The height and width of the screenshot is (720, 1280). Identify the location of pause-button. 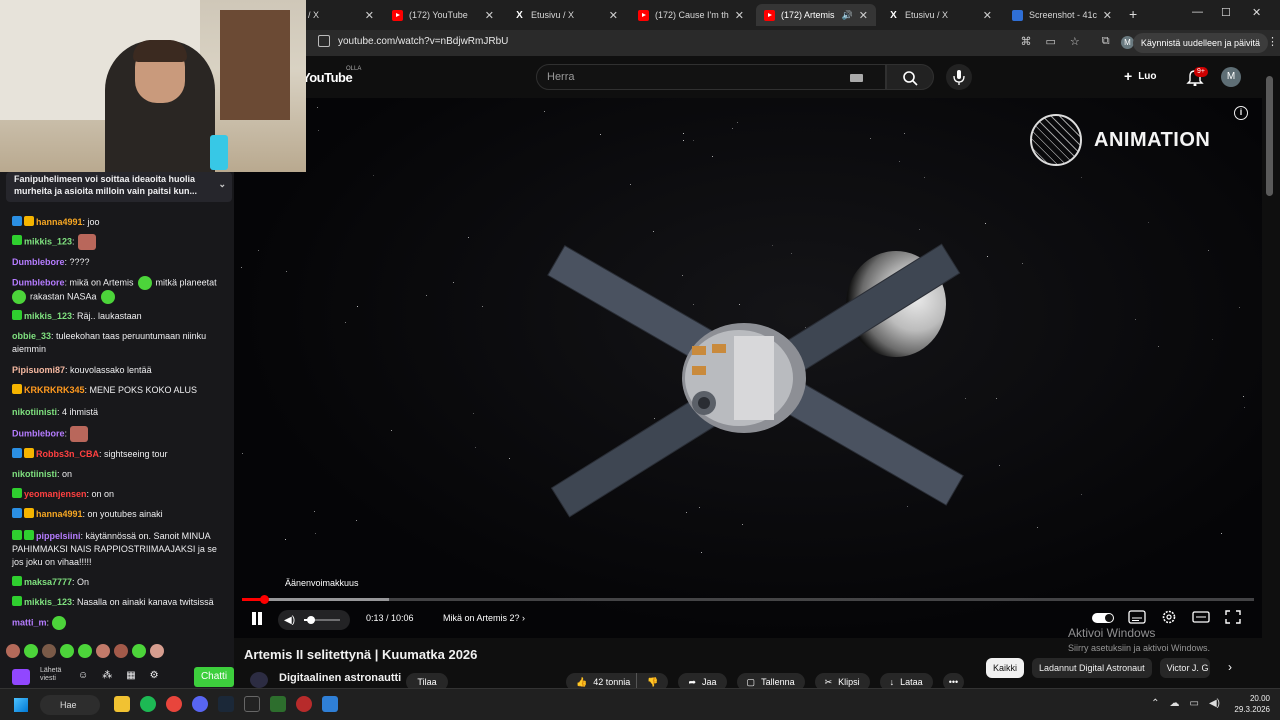
(257, 619).